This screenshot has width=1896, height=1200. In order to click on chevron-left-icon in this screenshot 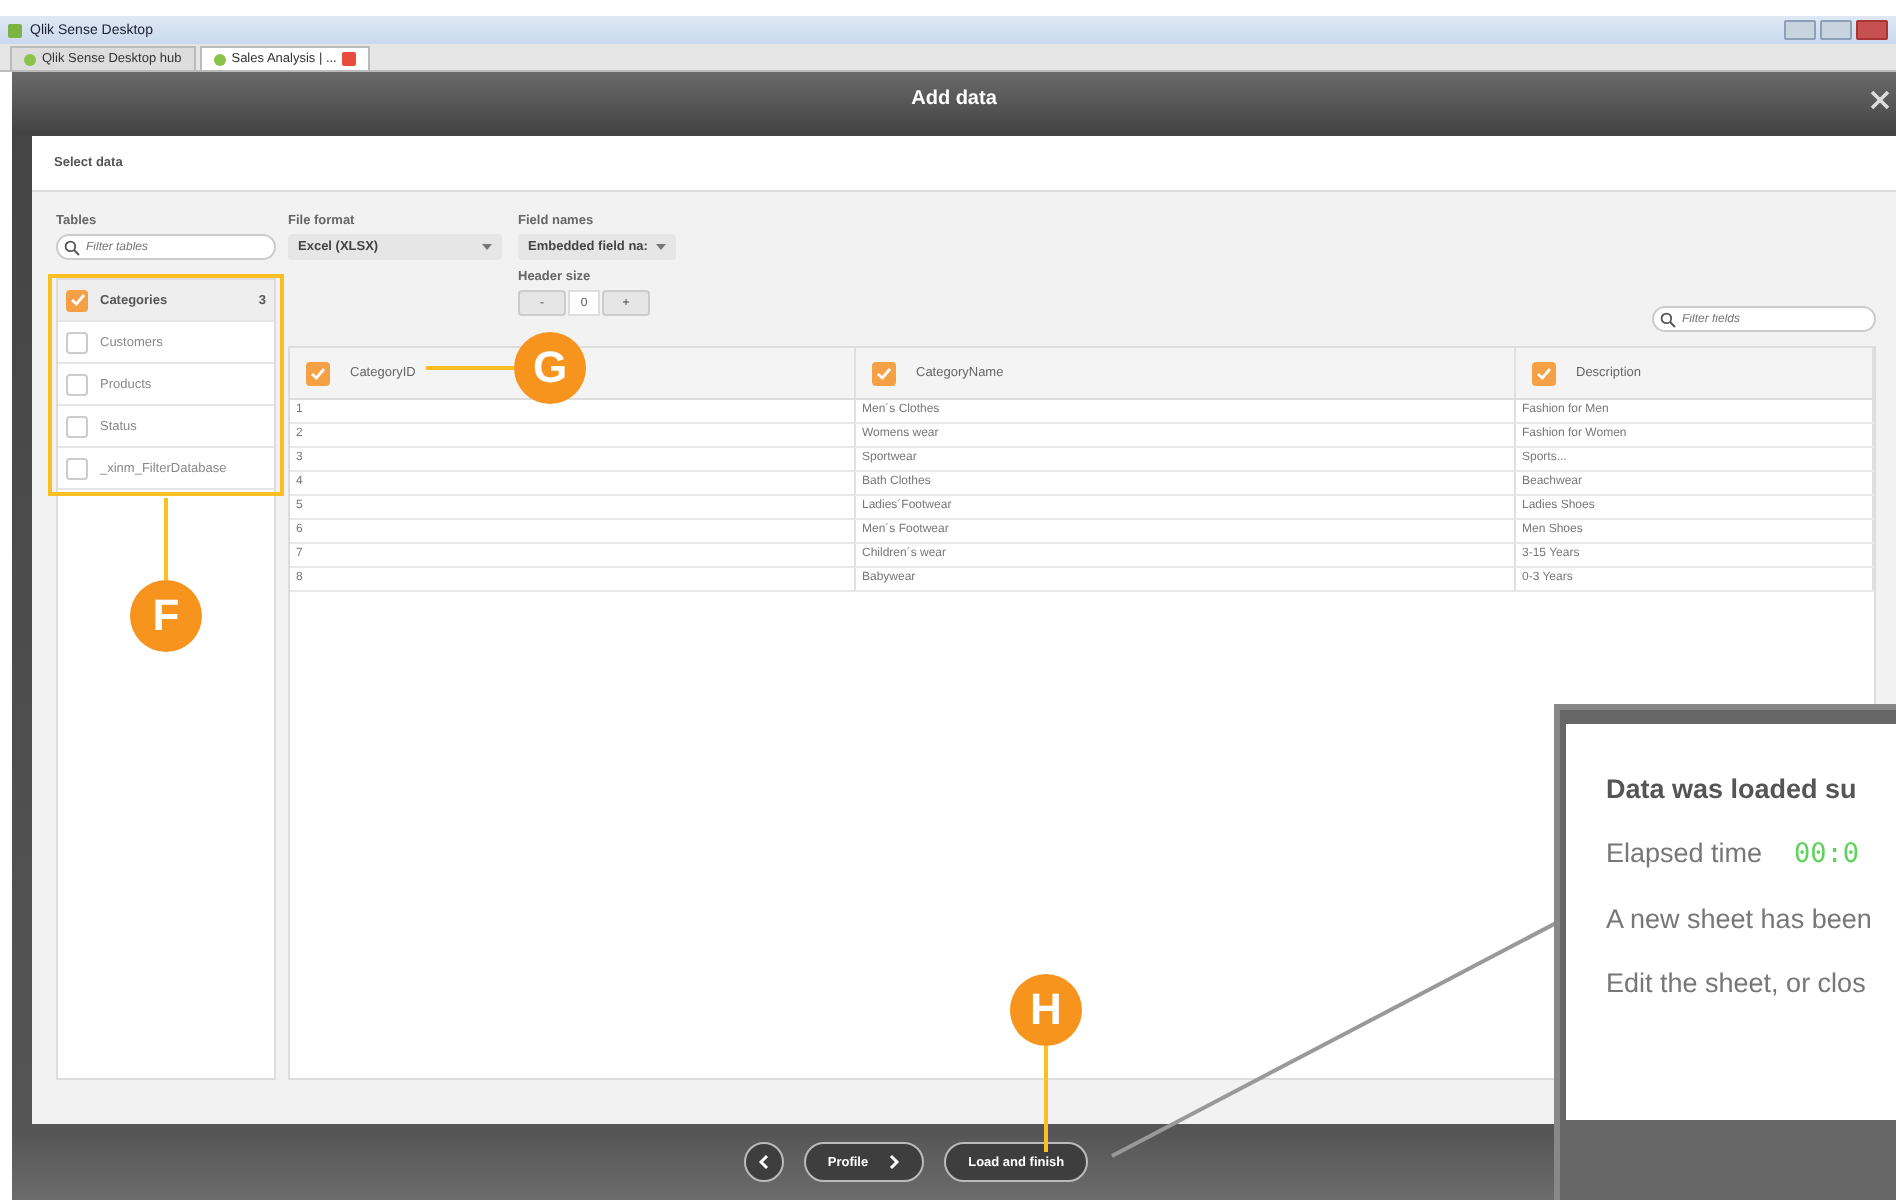, I will do `click(763, 1162)`.